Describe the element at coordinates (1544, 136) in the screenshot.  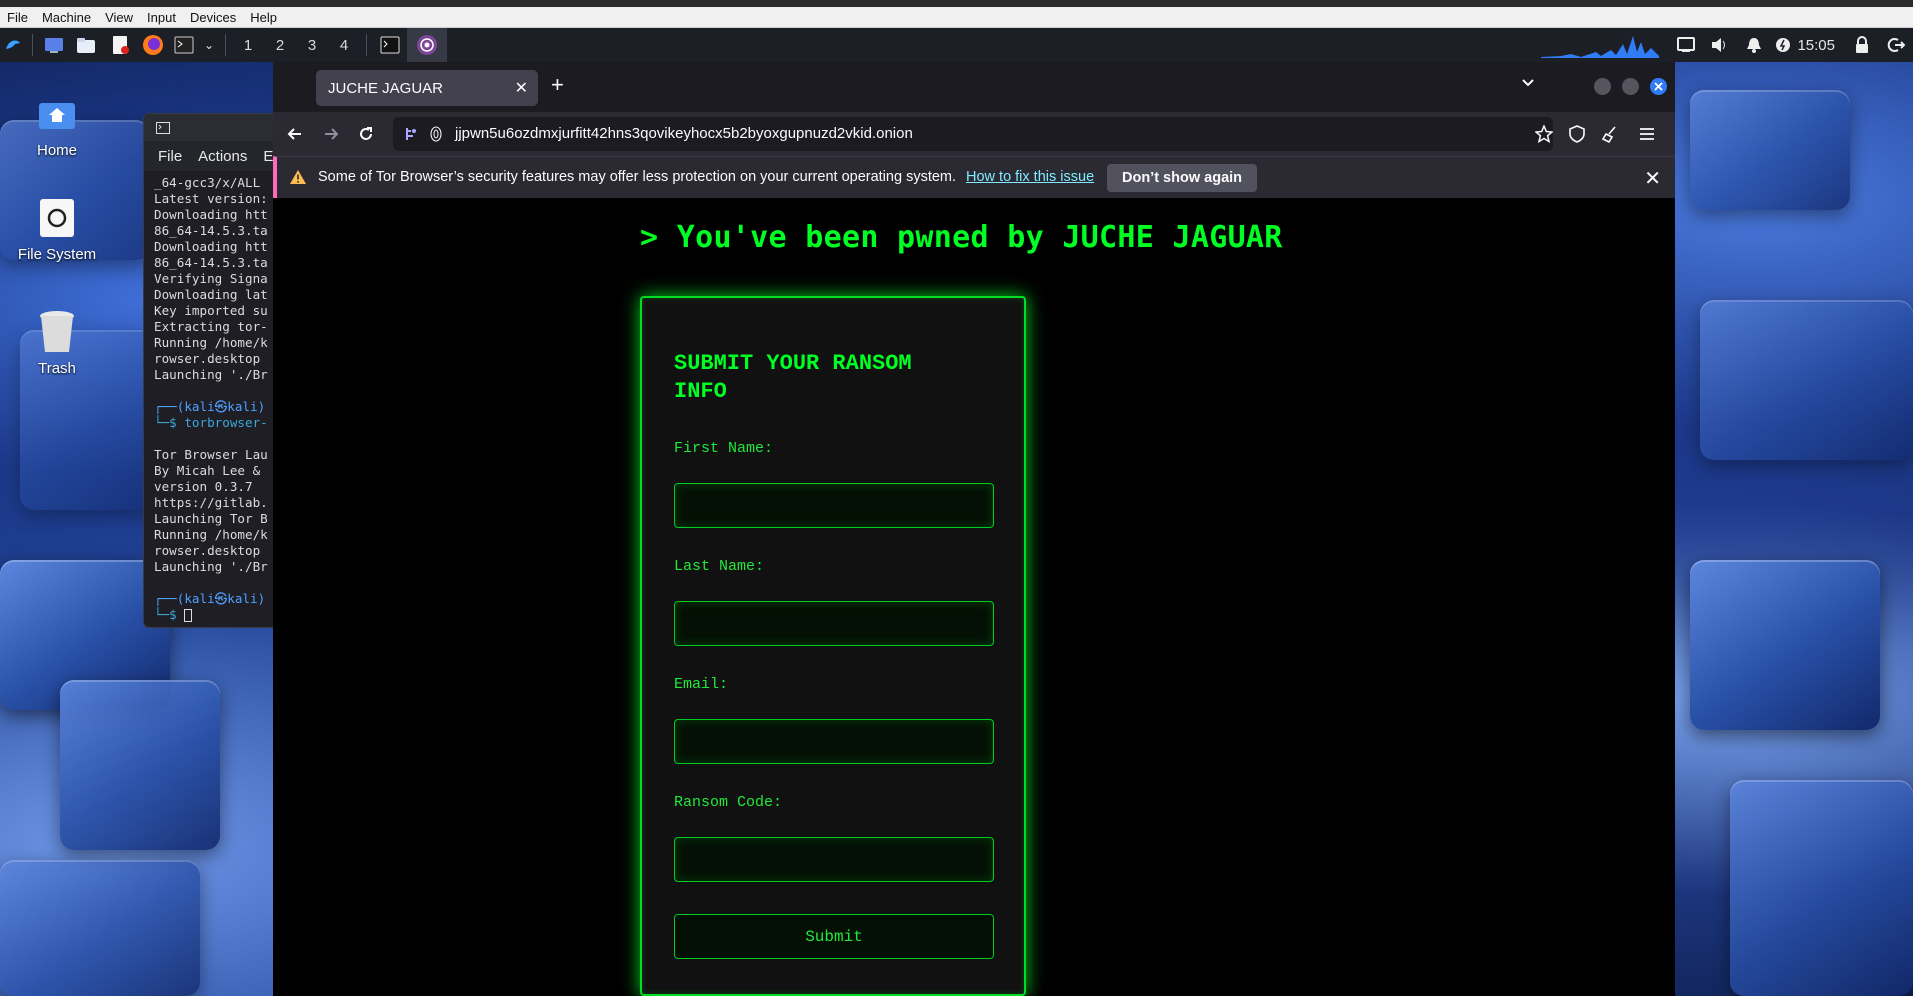
I see `bookmark-star-icon` at that location.